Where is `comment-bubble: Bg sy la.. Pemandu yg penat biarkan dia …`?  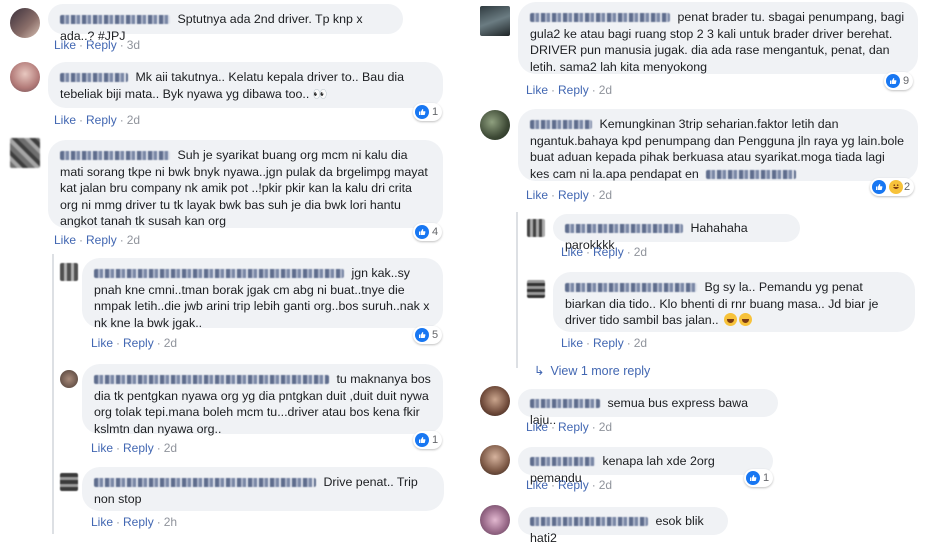 comment-bubble: Bg sy la.. Pemandu yg penat biarkan dia … is located at coordinates (734, 302).